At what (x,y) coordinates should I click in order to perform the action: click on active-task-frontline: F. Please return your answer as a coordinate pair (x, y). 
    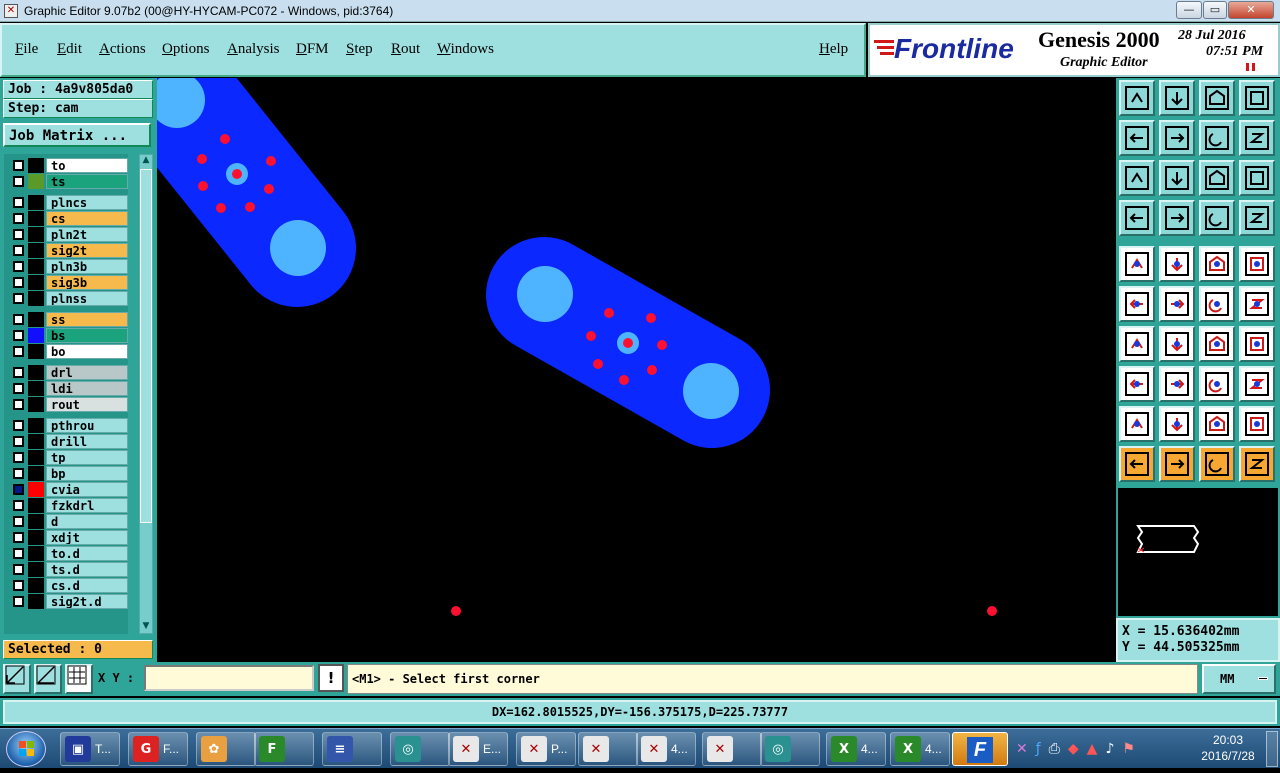
    Looking at the image, I should click on (980, 749).